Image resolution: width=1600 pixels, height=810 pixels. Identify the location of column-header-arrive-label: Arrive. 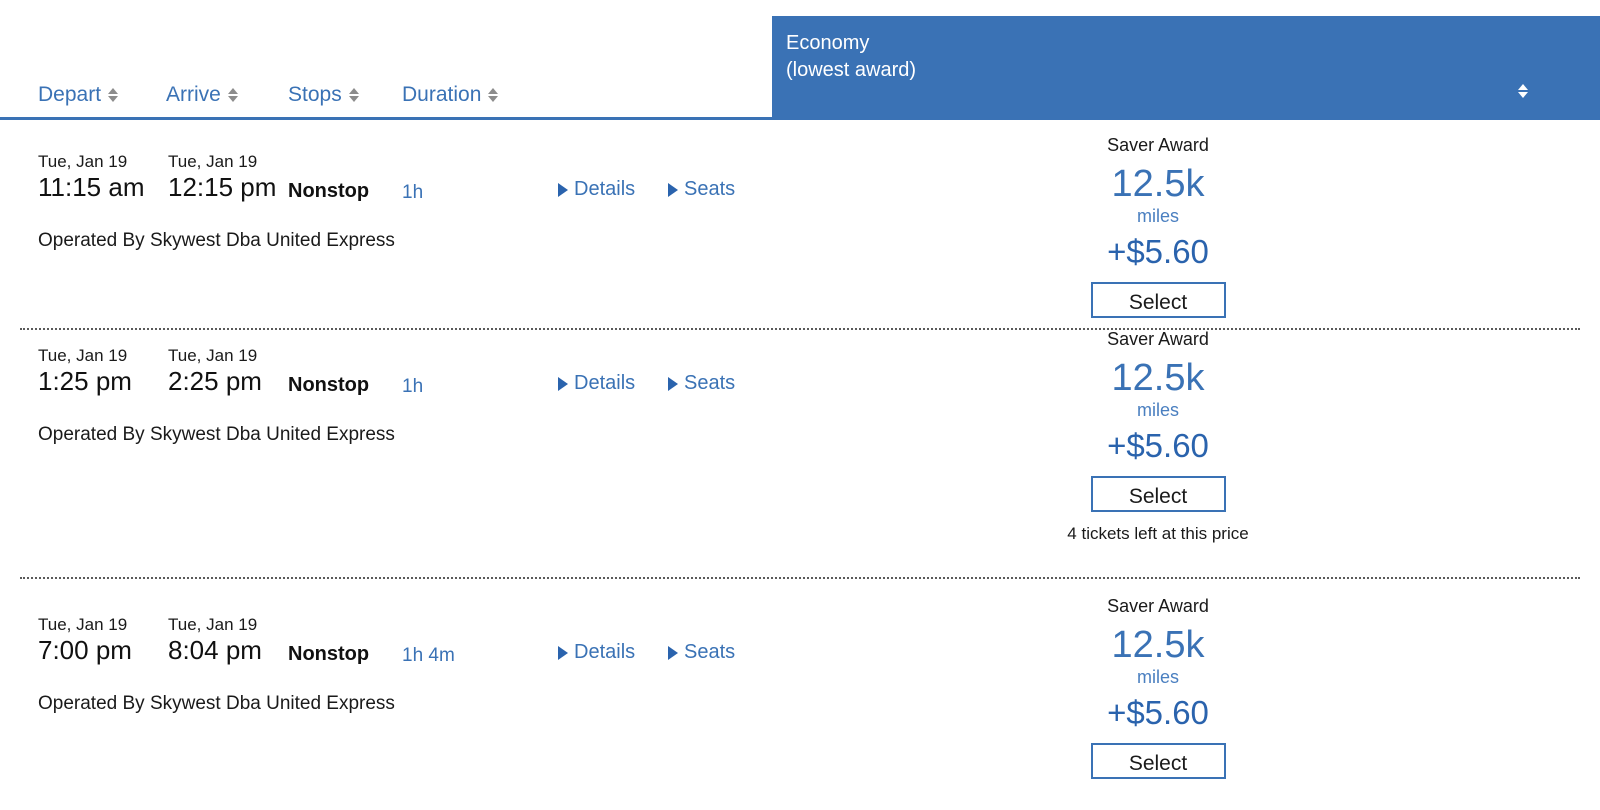
(193, 94).